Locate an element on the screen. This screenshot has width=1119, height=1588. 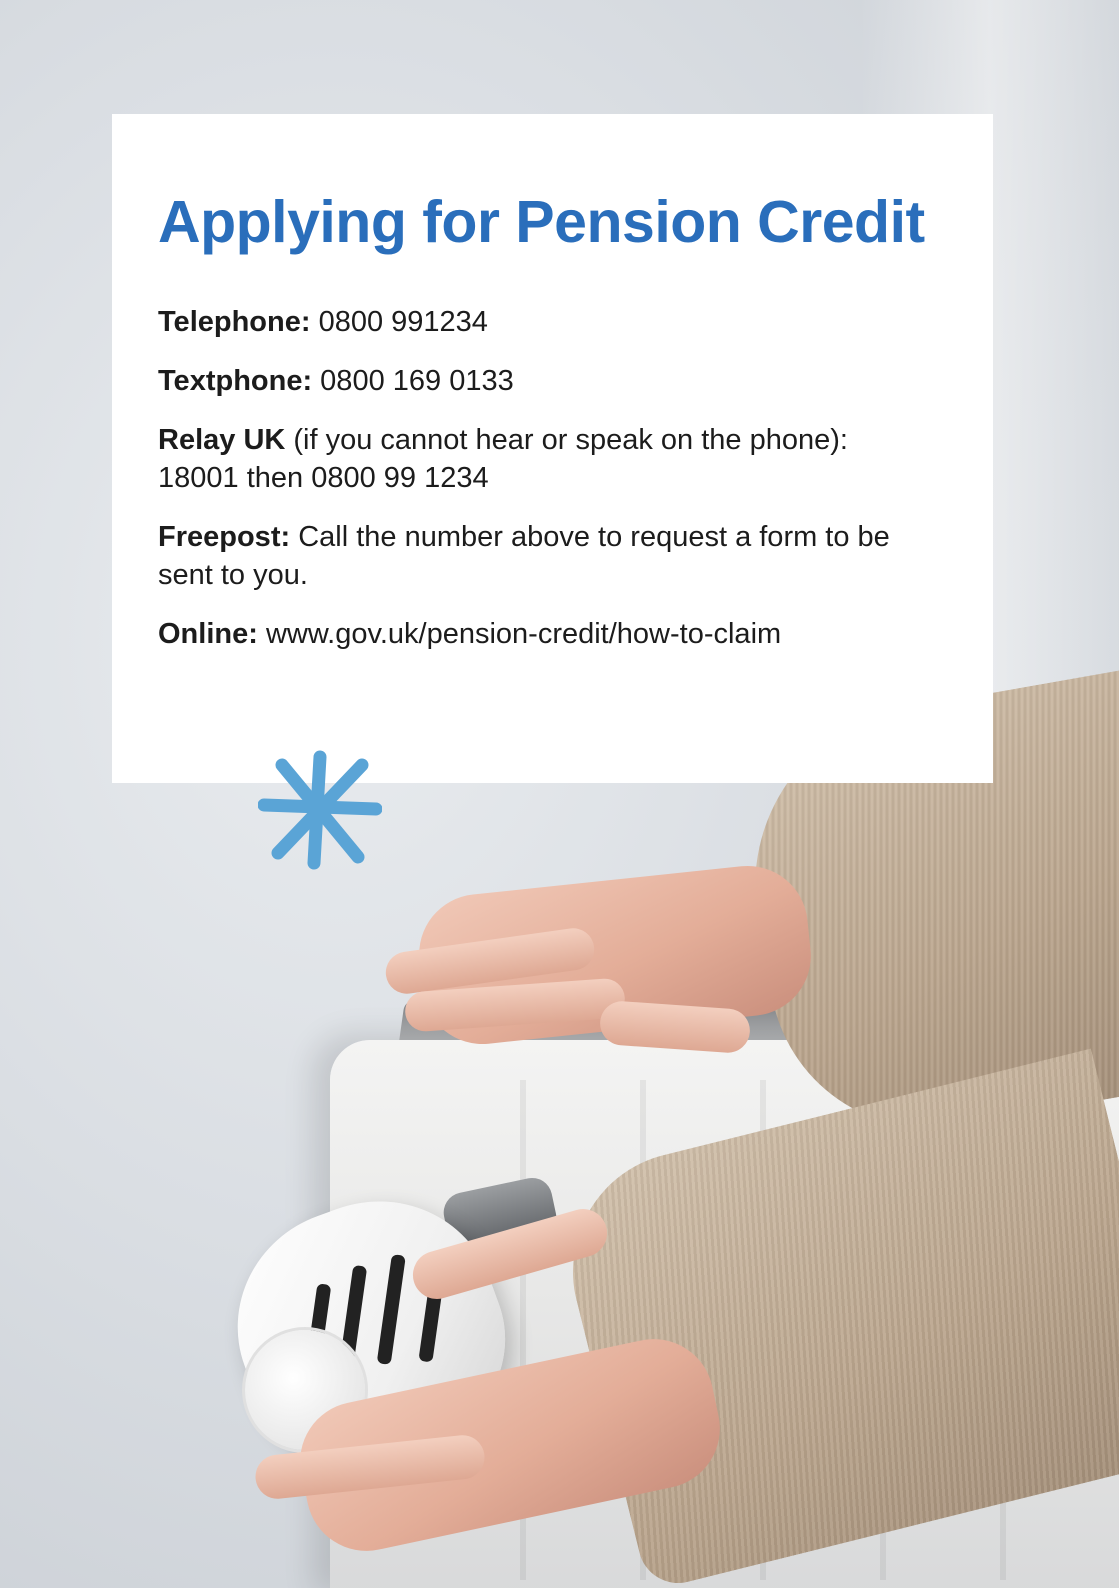
textphone-label: Textphone: is located at coordinates (235, 380).